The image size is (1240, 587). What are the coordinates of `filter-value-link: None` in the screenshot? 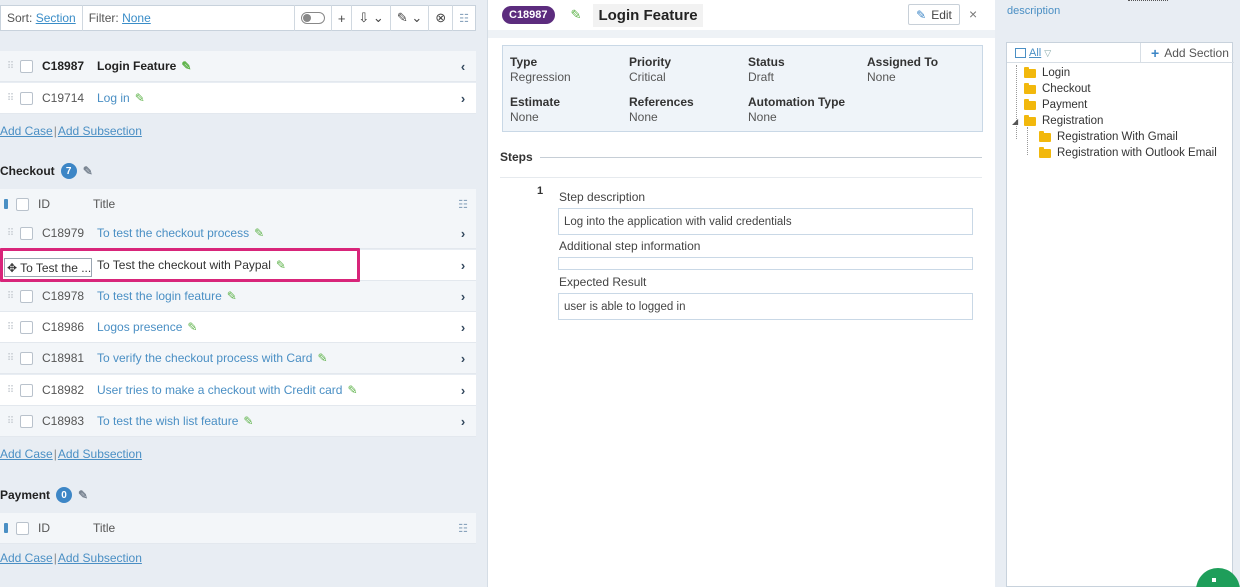 It's located at (136, 18).